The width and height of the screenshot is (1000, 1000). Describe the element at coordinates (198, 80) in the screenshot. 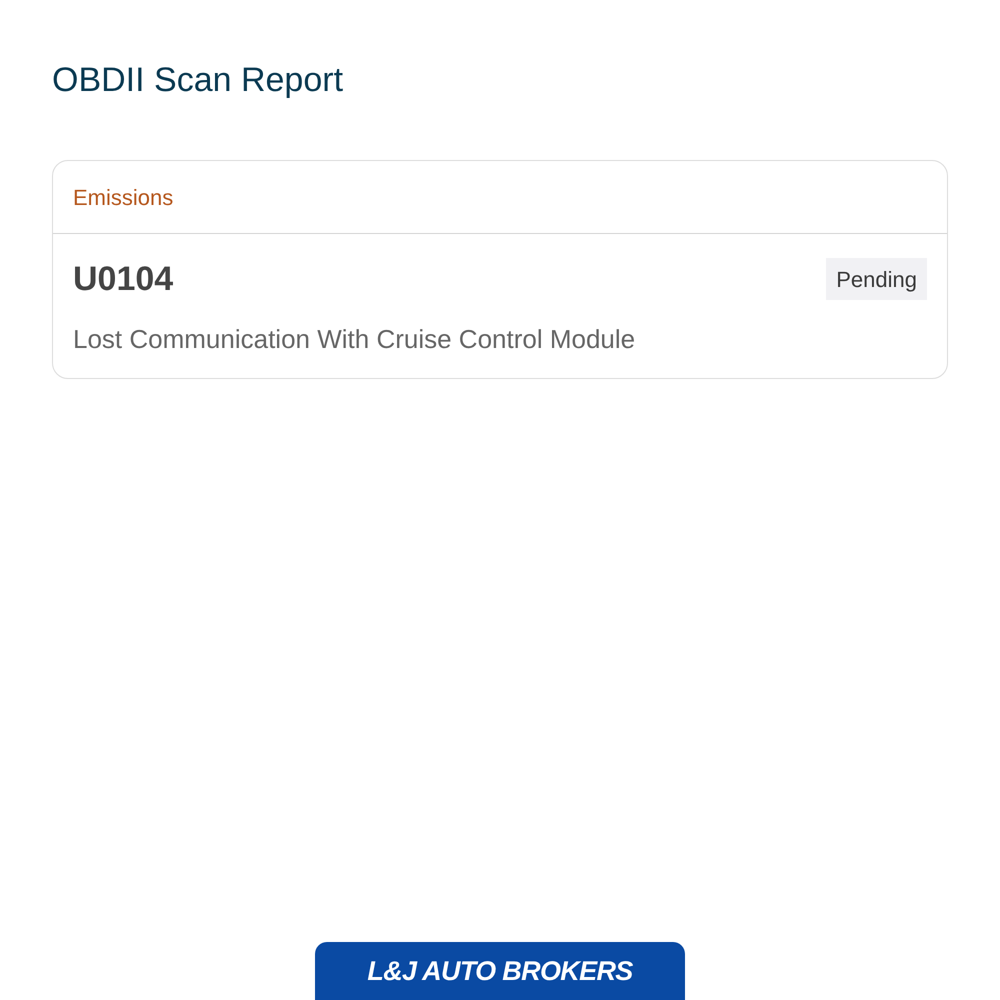

I see `page-title: OBDII Scan Report` at that location.